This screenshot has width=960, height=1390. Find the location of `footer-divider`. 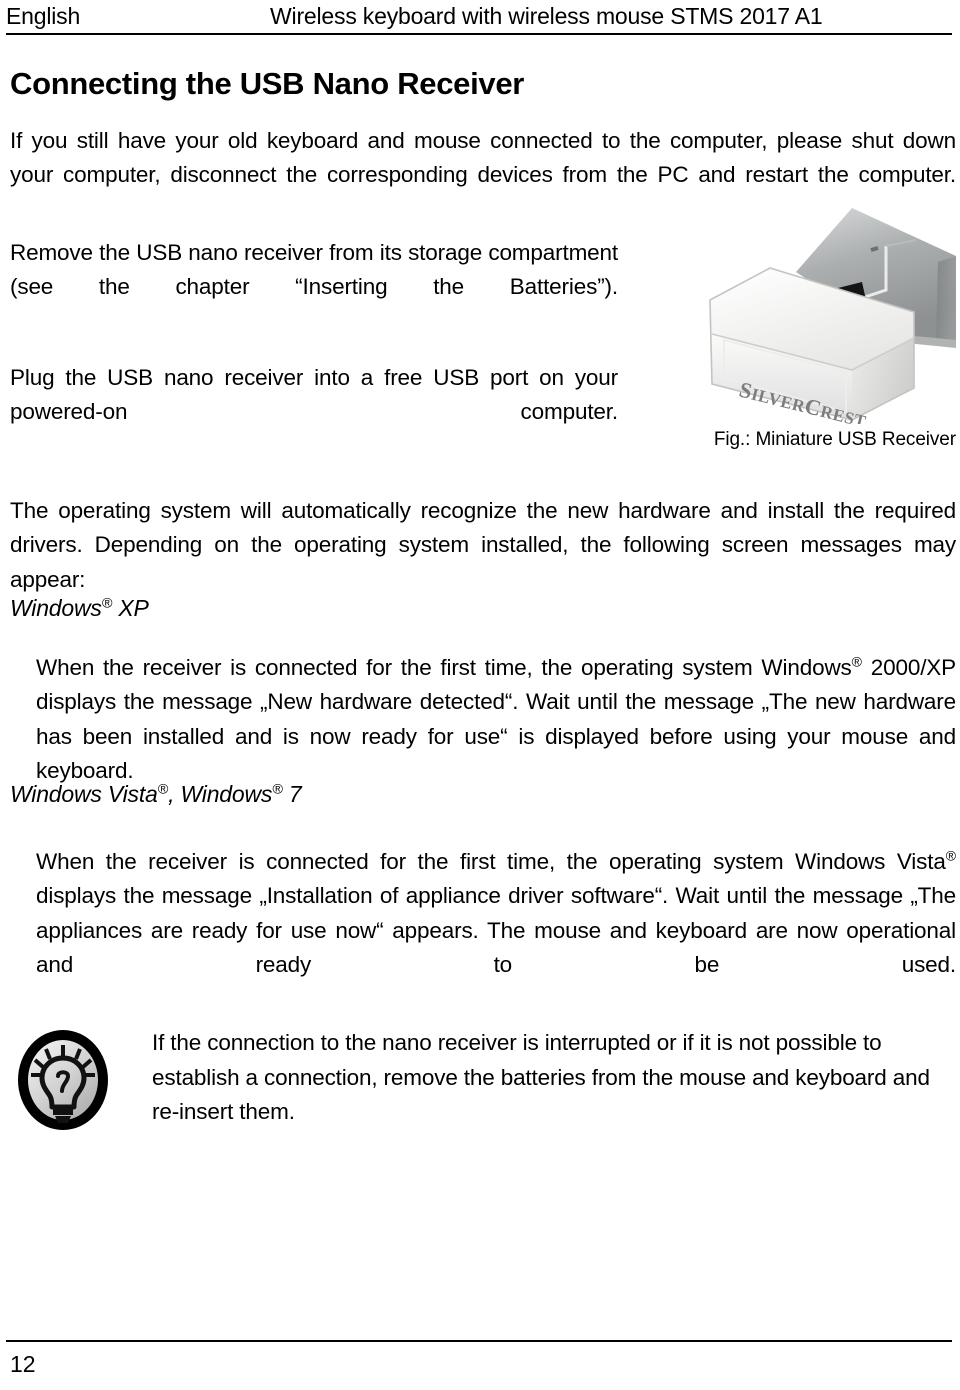

footer-divider is located at coordinates (479, 1341).